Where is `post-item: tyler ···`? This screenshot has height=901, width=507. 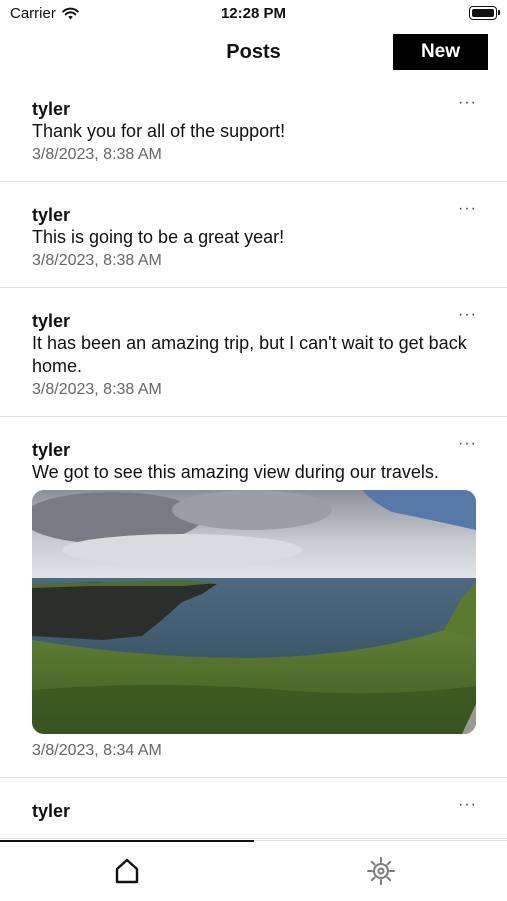
post-item: tyler ··· is located at coordinates (253, 808).